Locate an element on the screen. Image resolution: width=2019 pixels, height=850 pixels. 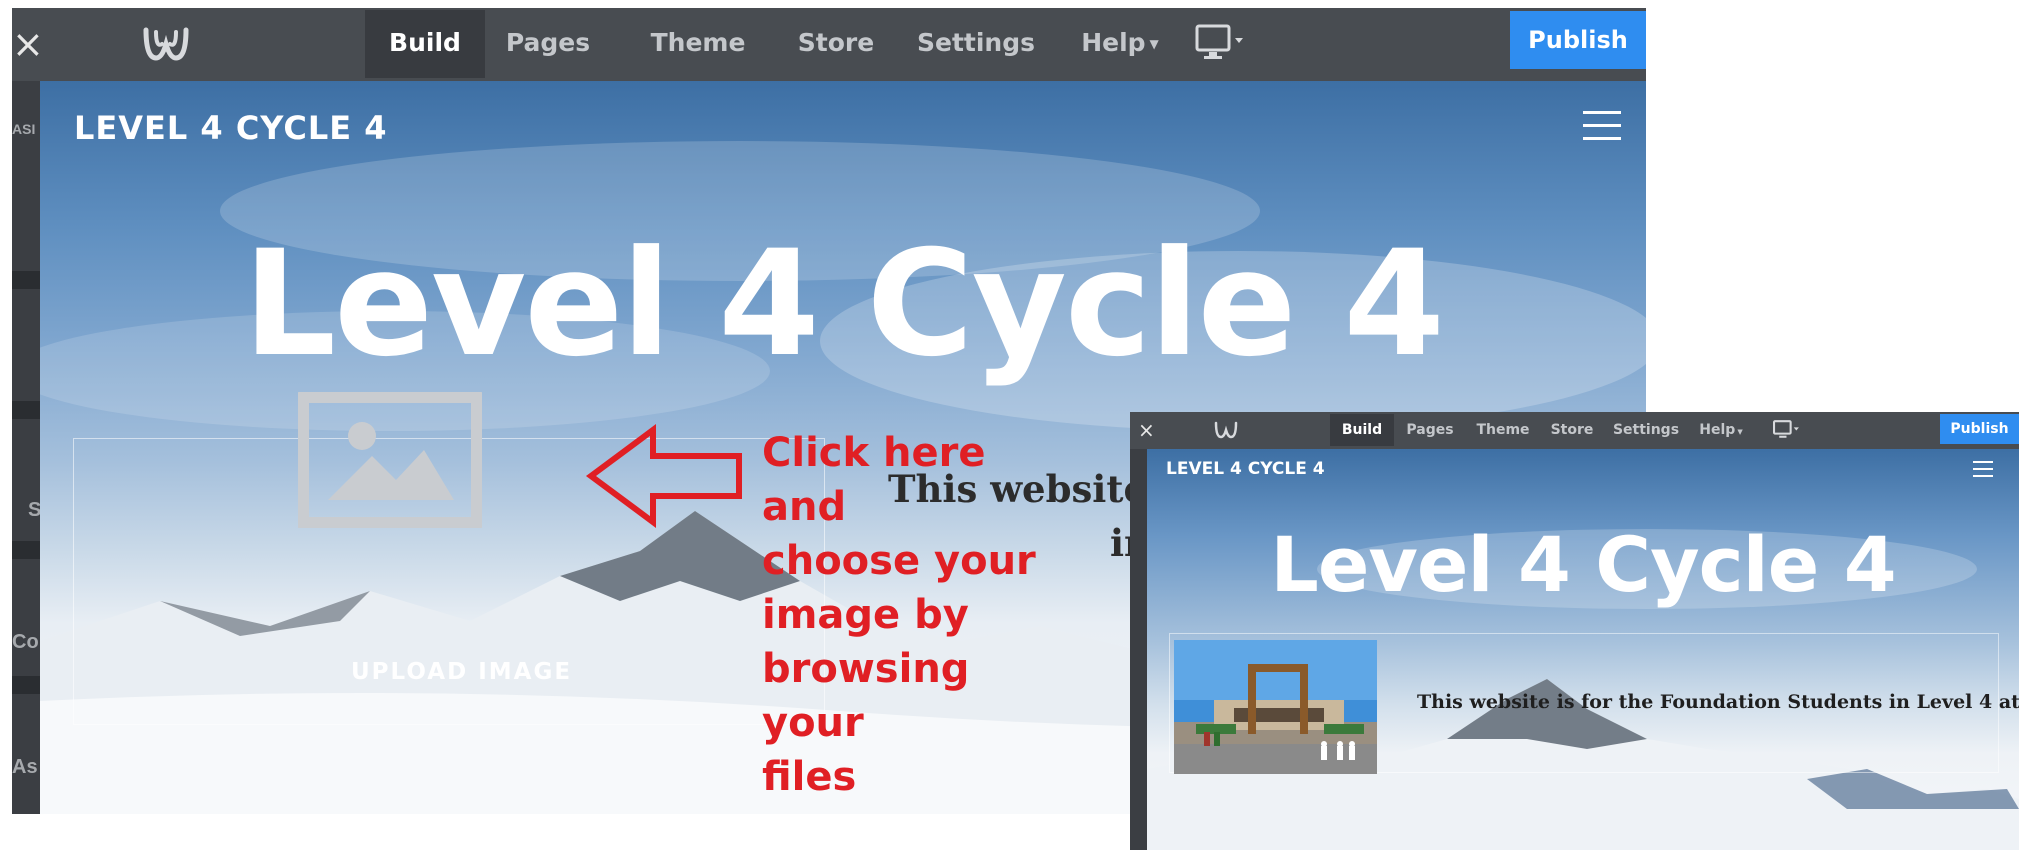
sidebar-fragment: Co is located at coordinates (25, 642).